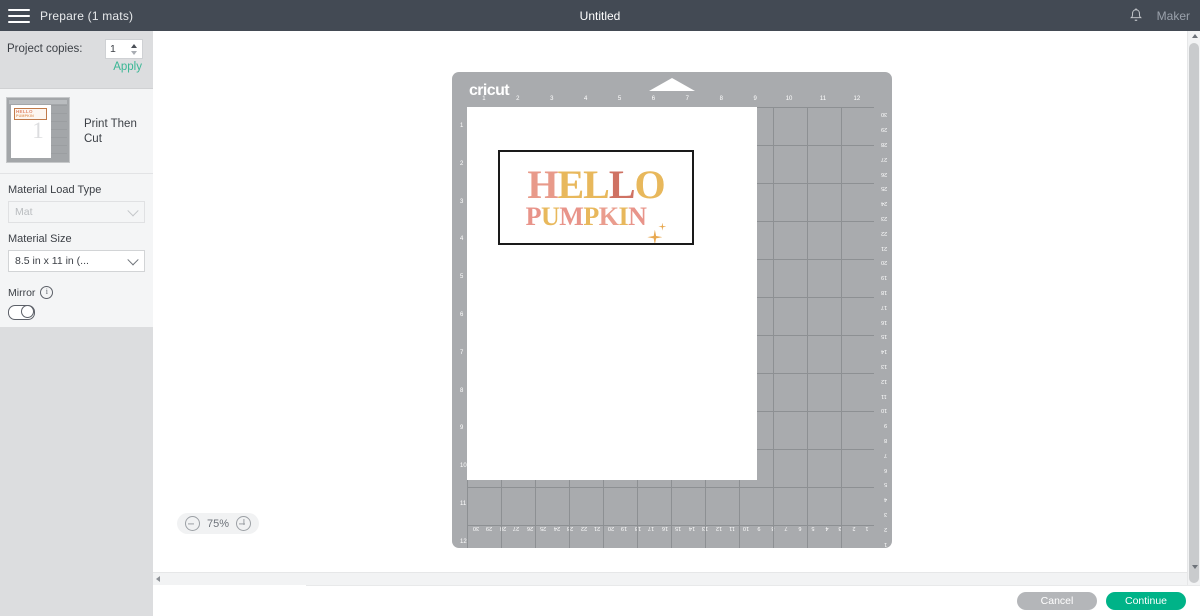 The width and height of the screenshot is (1200, 616). Describe the element at coordinates (571, 216) in the screenshot. I see `design-letter: M` at that location.